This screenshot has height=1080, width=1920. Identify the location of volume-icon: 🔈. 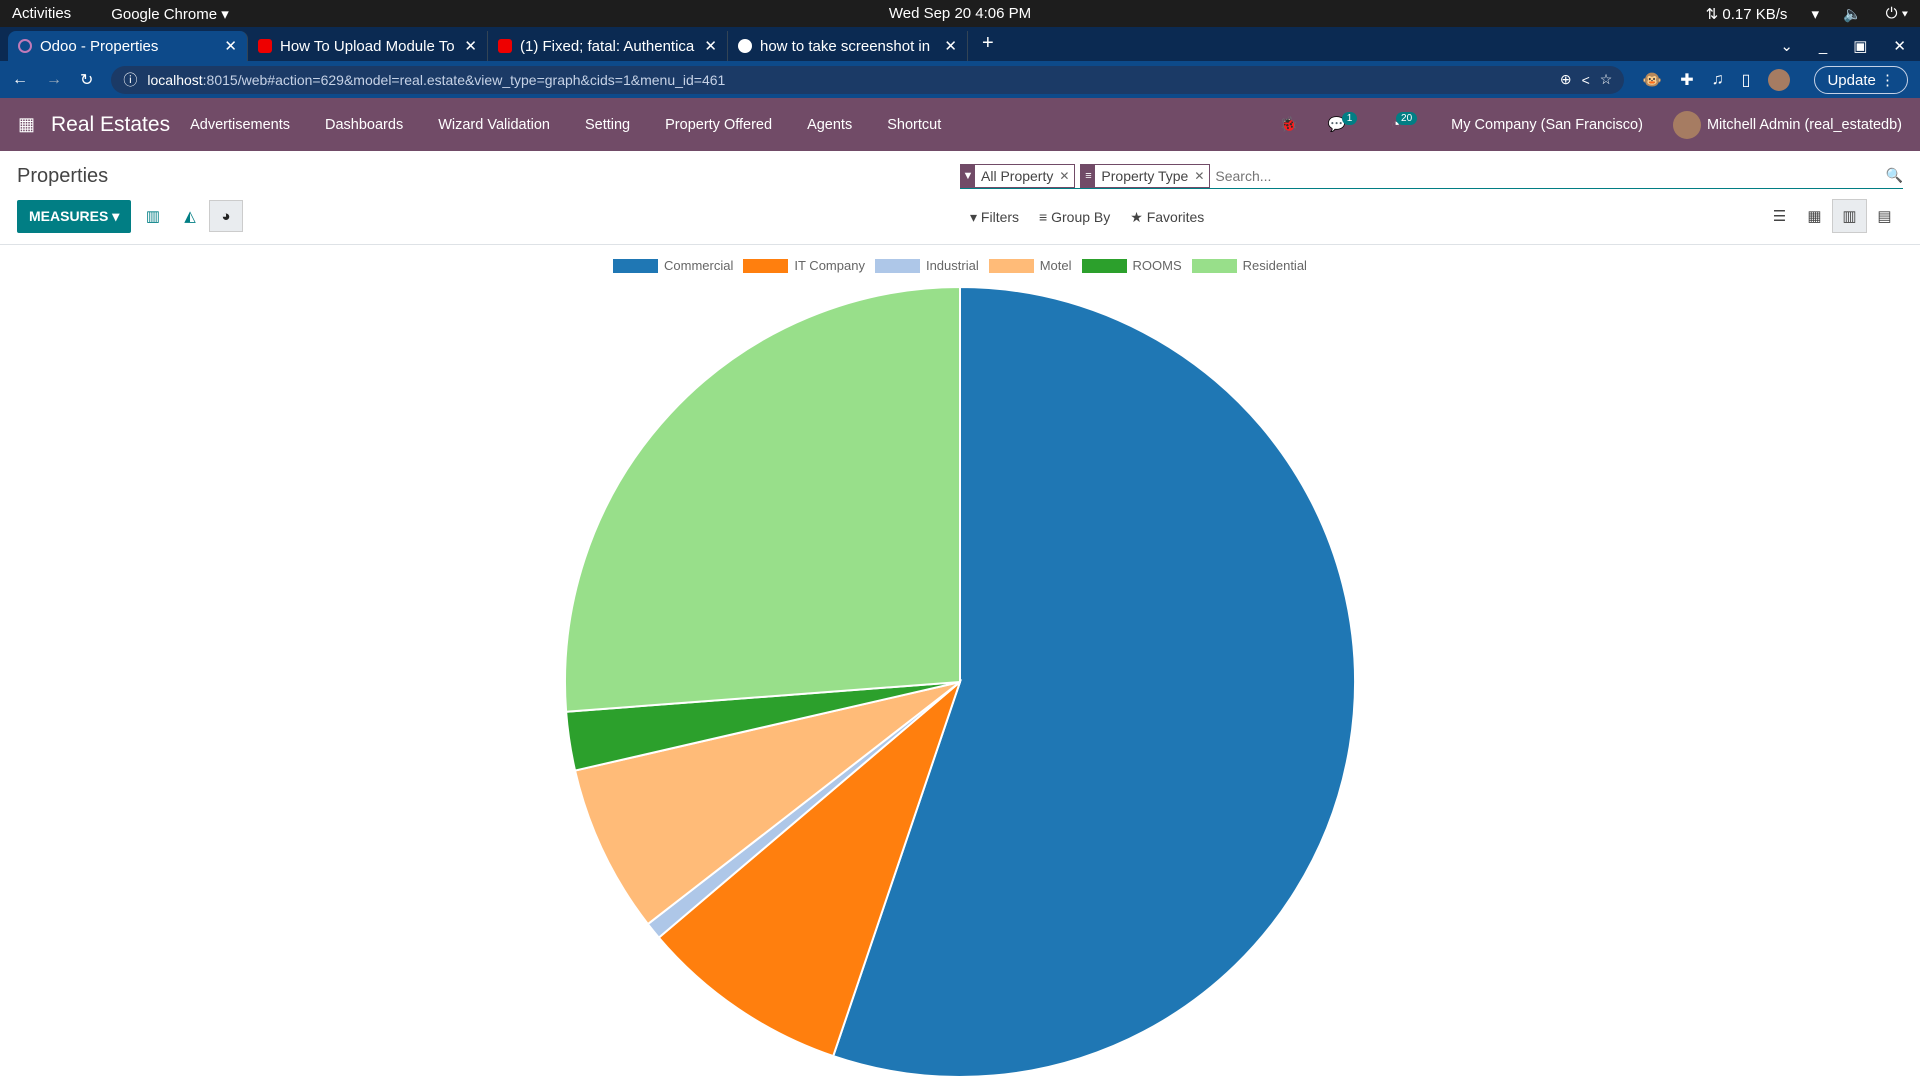
(1852, 14).